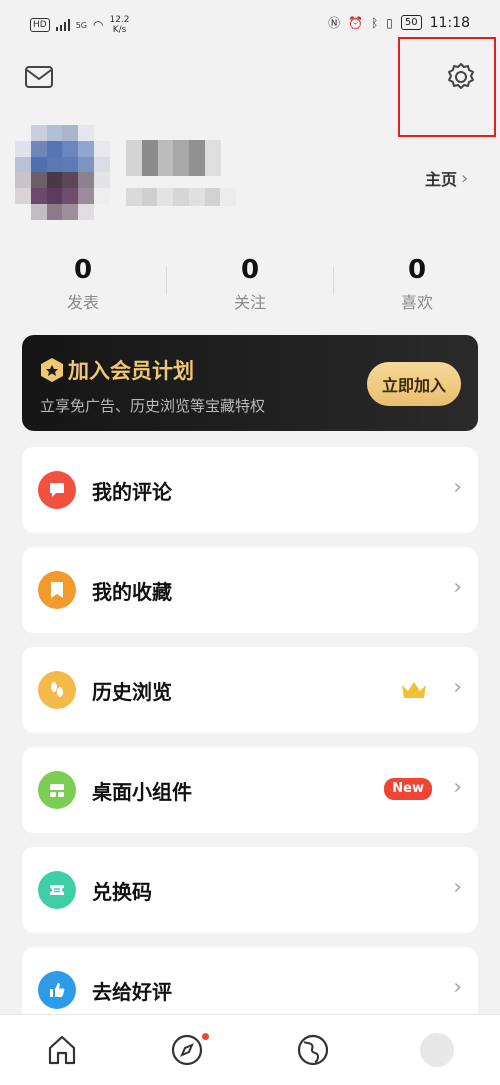 The height and width of the screenshot is (1085, 500). Describe the element at coordinates (52, 370) in the screenshot. I see `vip-badge-icon` at that location.